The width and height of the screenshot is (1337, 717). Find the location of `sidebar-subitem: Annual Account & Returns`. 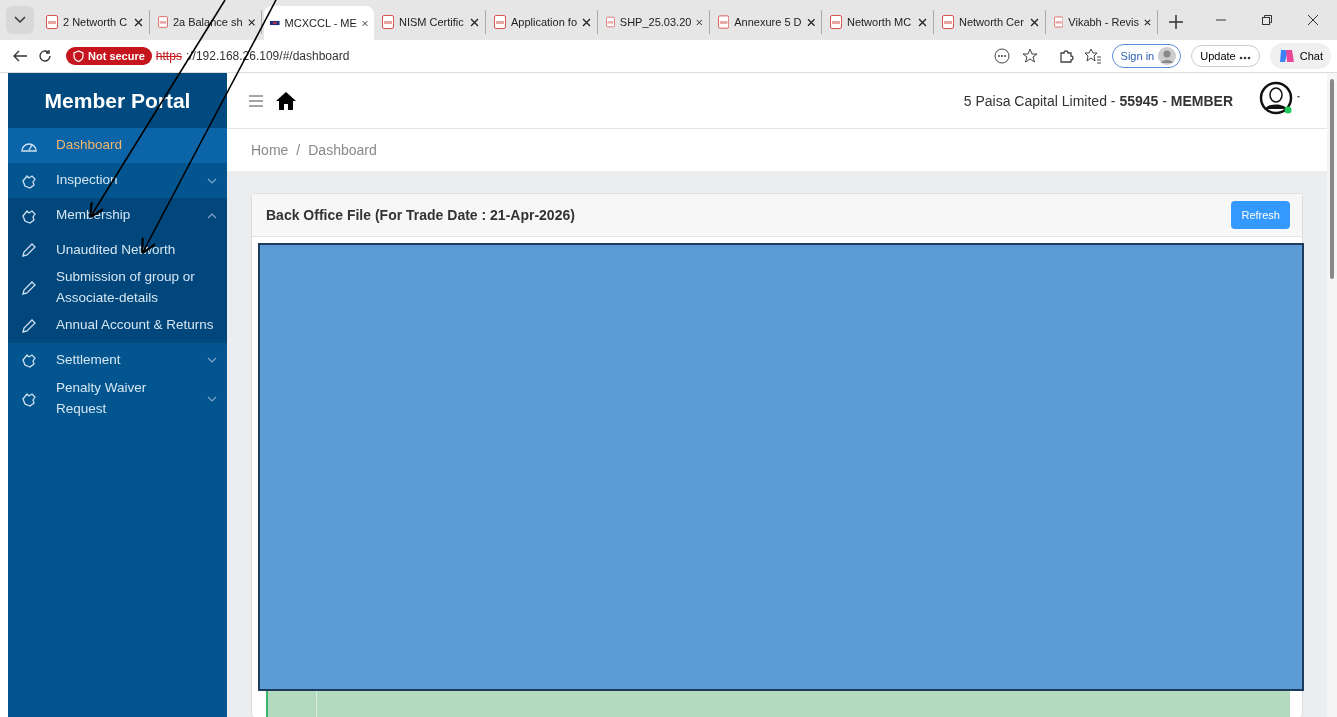

sidebar-subitem: Annual Account & Returns is located at coordinates (117, 325).